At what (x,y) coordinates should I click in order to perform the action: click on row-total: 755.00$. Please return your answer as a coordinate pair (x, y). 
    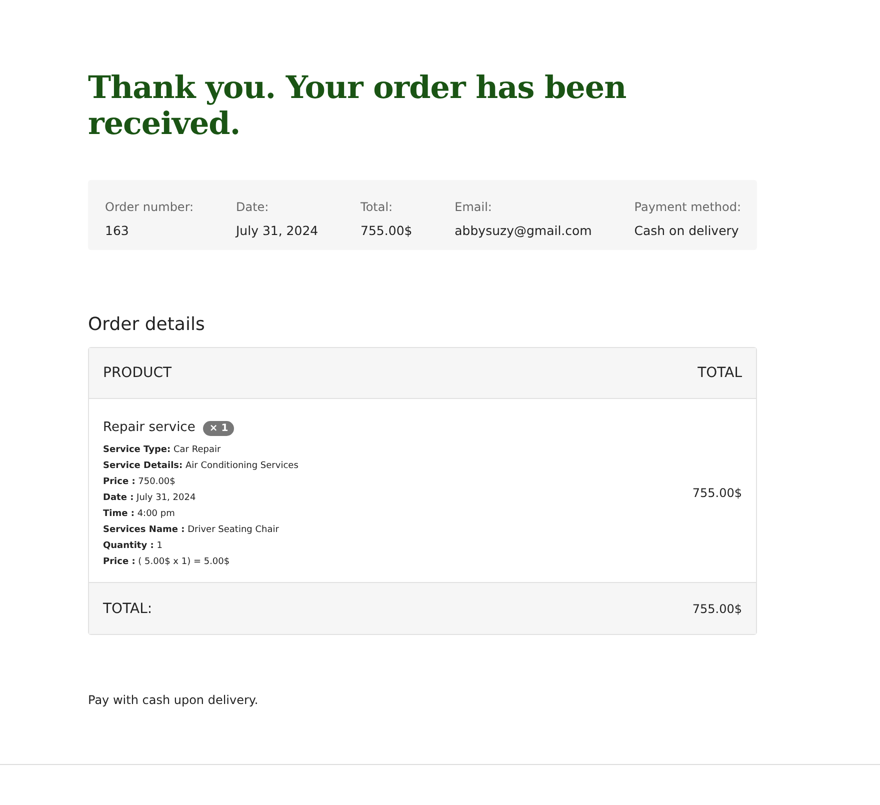
    Looking at the image, I should click on (717, 493).